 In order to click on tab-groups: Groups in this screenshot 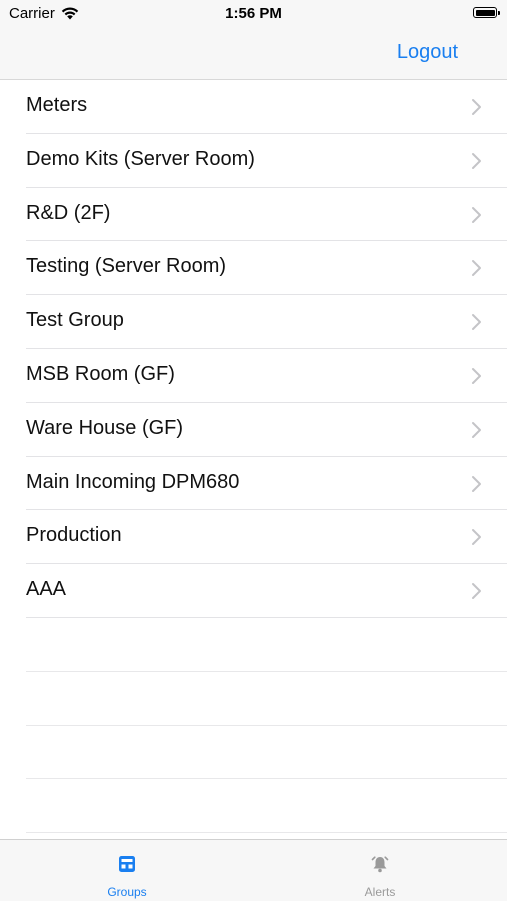, I will do `click(127, 870)`.